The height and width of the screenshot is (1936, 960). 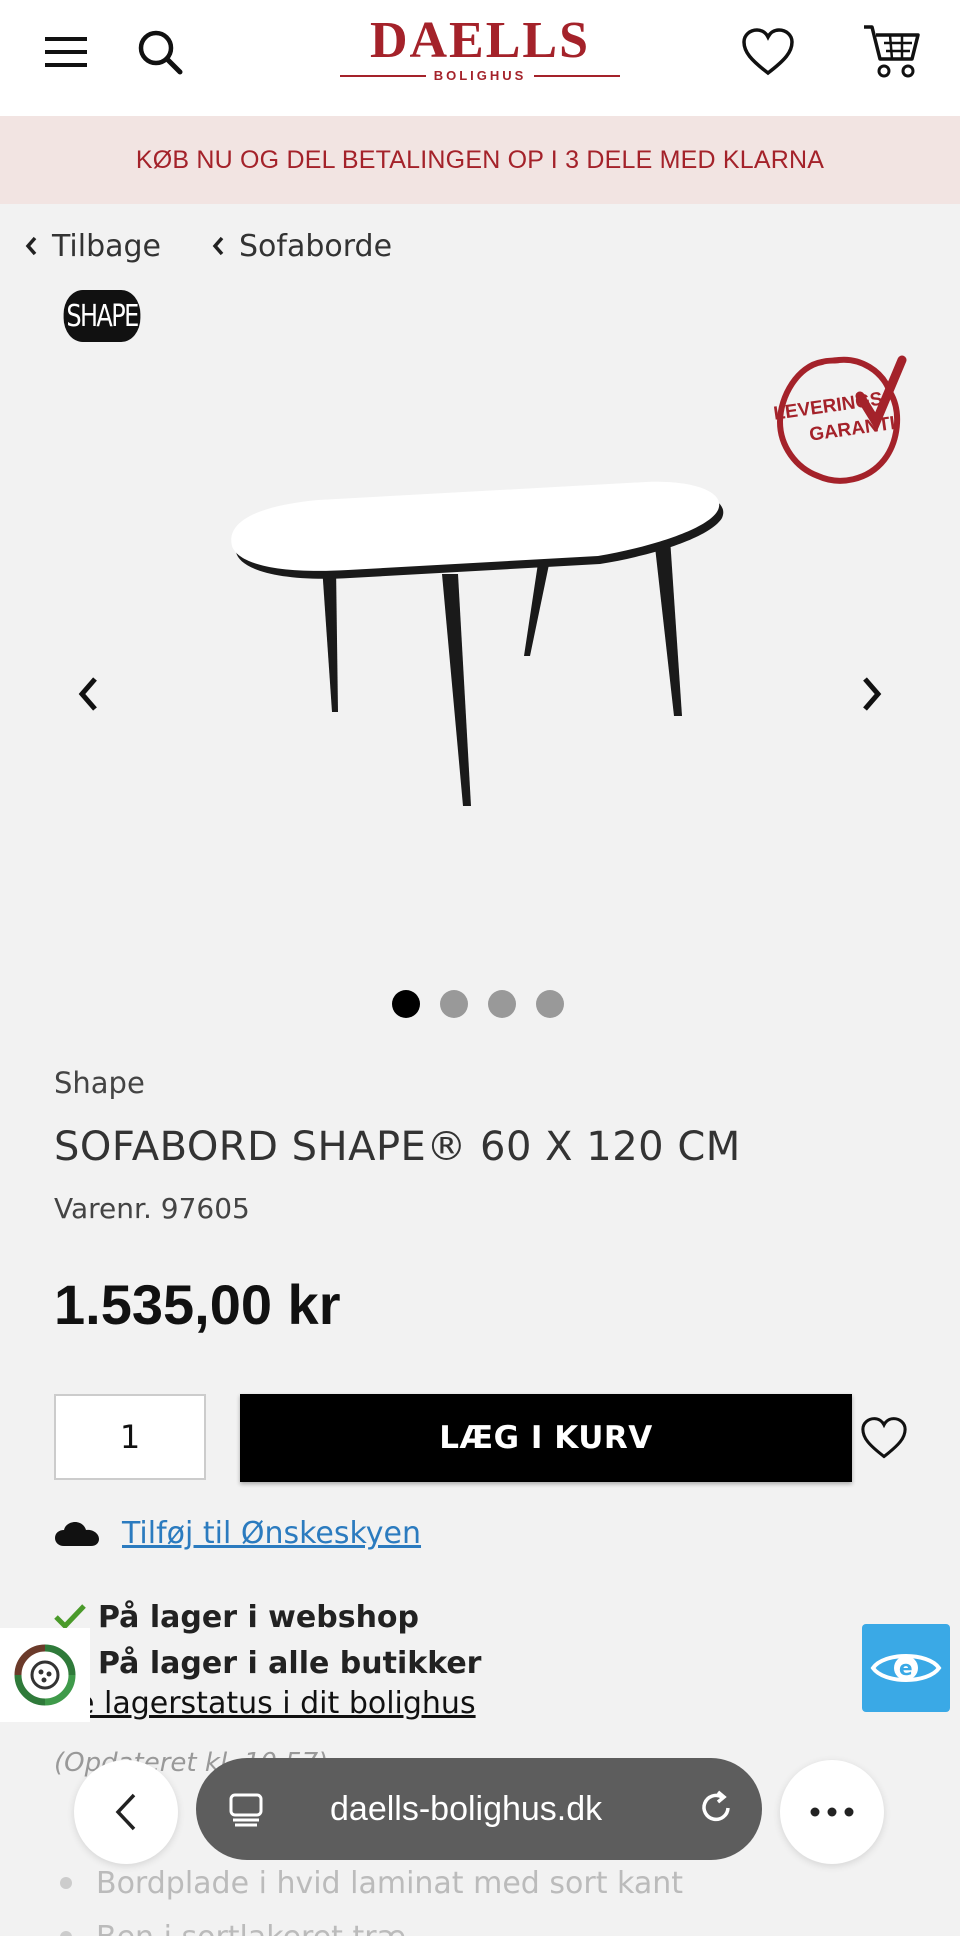 I want to click on stock-stores: På lager i alle butikker, so click(x=290, y=1663).